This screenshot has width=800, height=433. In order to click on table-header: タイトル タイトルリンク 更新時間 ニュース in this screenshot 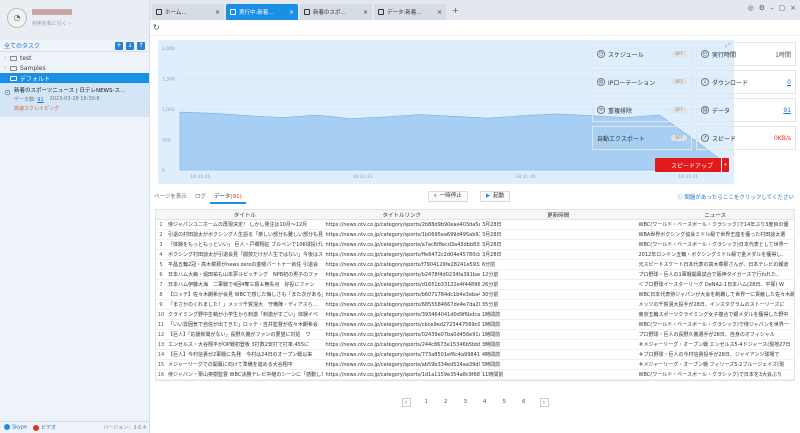, I will do `click(475, 215)`.